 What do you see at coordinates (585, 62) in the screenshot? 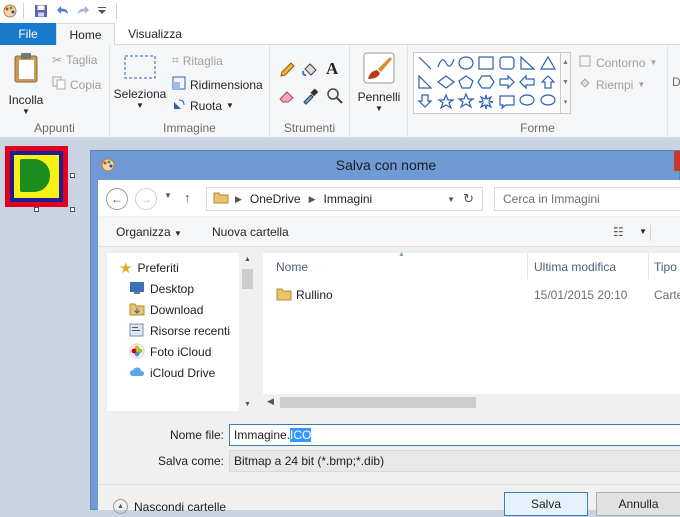
I see `outline-icon` at bounding box center [585, 62].